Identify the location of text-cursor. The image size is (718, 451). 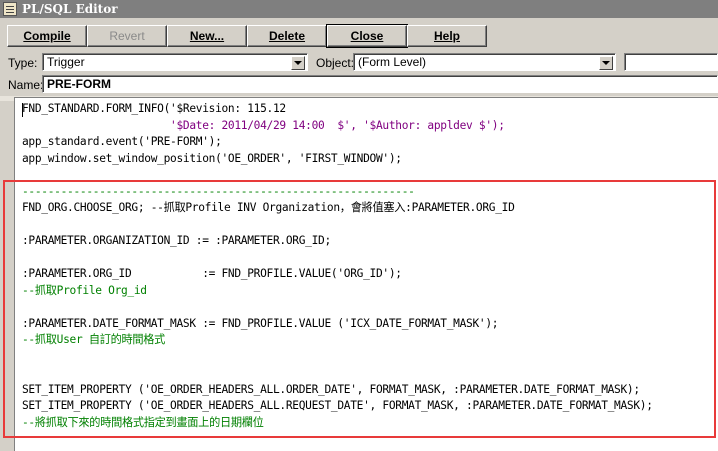
(22, 110).